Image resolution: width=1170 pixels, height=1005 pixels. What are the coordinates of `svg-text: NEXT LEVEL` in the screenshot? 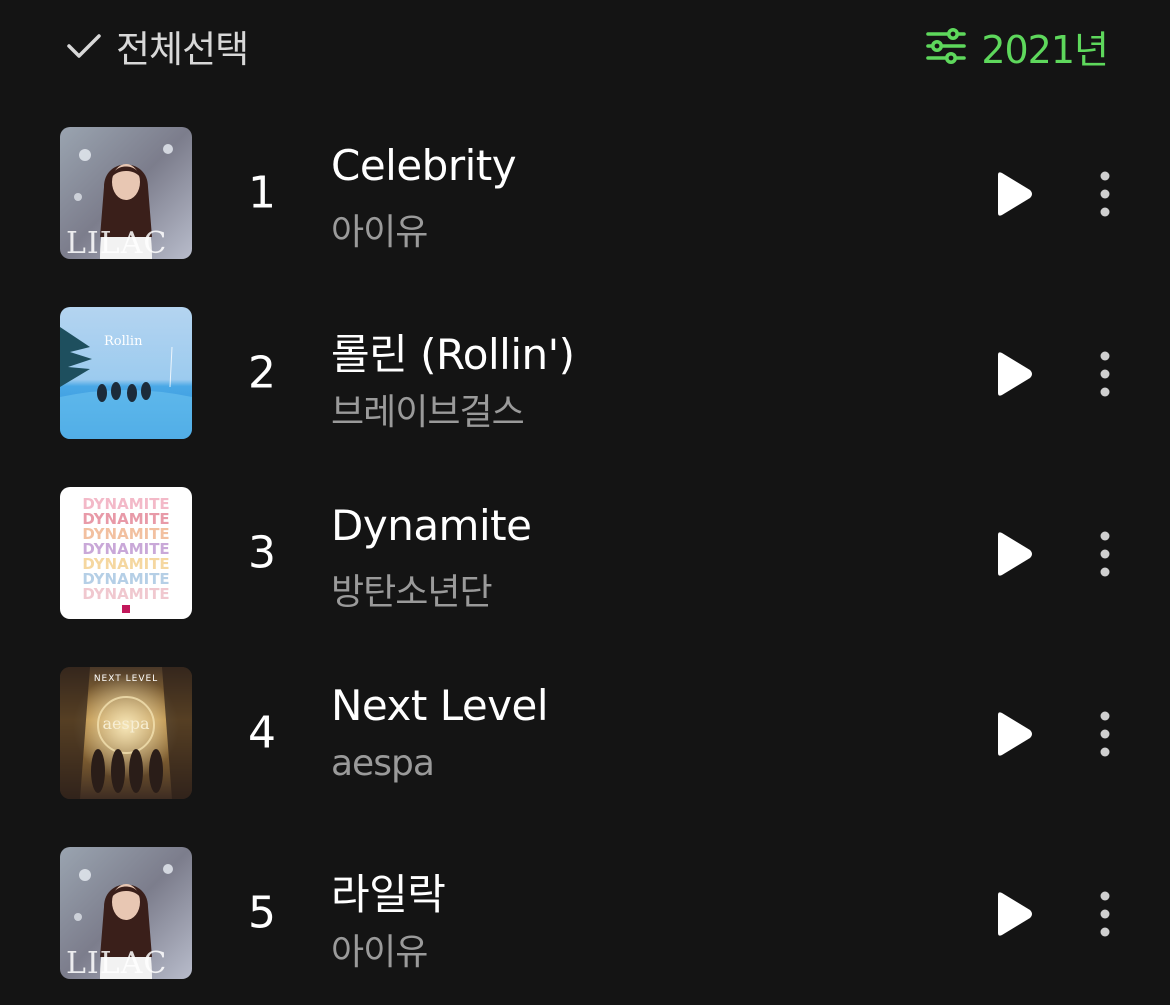 It's located at (126, 679).